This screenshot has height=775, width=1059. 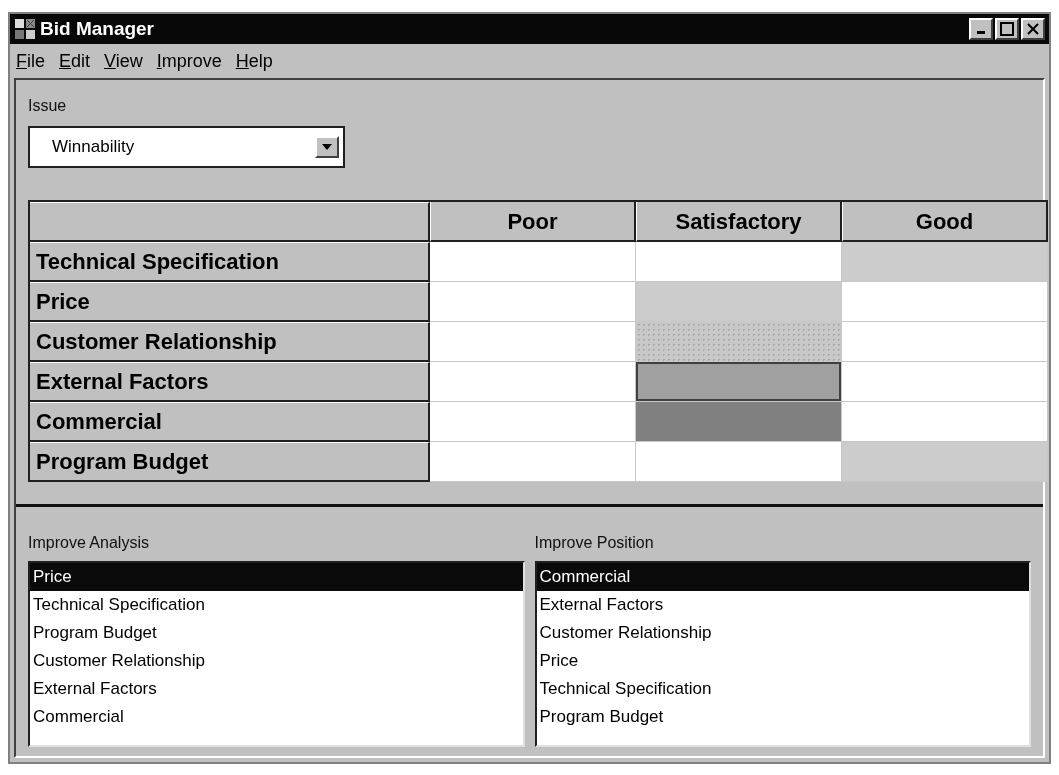 I want to click on row-header: Technical Specification, so click(x=230, y=262).